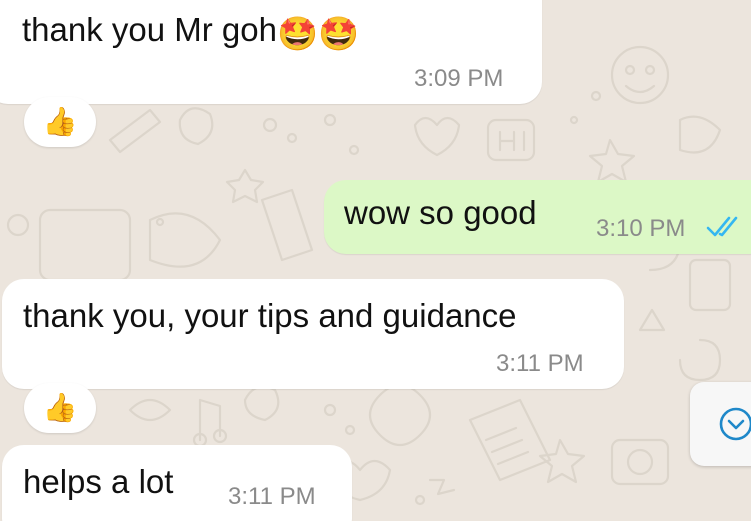 This screenshot has width=751, height=521. What do you see at coordinates (270, 315) in the screenshot?
I see `message-text: thank you, your tips and guidance` at bounding box center [270, 315].